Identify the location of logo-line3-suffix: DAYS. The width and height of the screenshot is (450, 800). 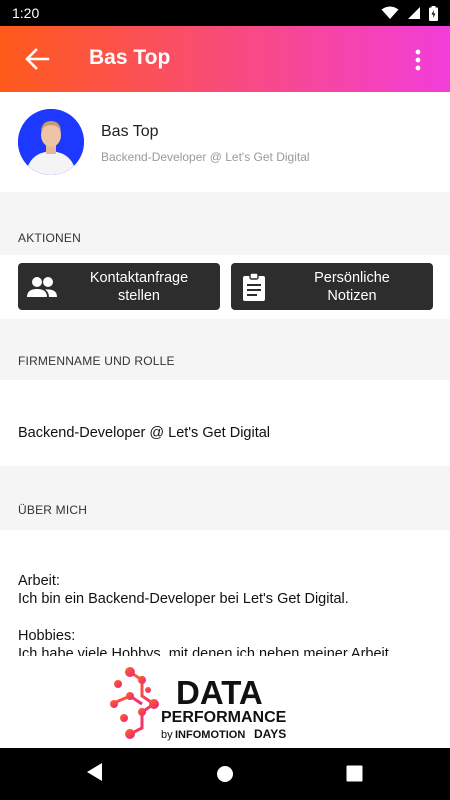
(270, 734).